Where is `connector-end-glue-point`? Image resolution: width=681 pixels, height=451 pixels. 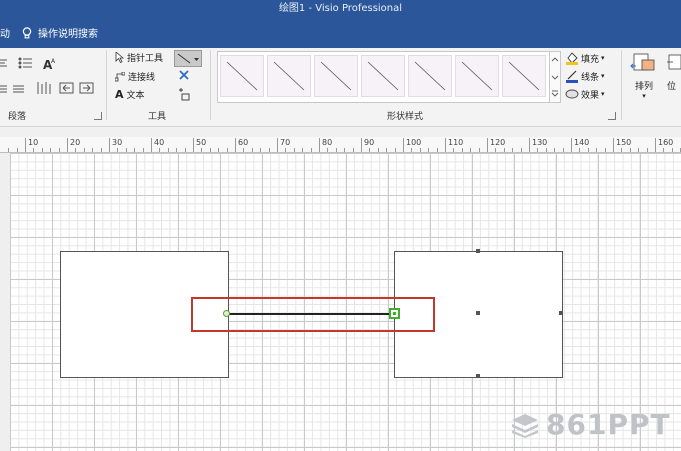
connector-end-glue-point is located at coordinates (394, 313).